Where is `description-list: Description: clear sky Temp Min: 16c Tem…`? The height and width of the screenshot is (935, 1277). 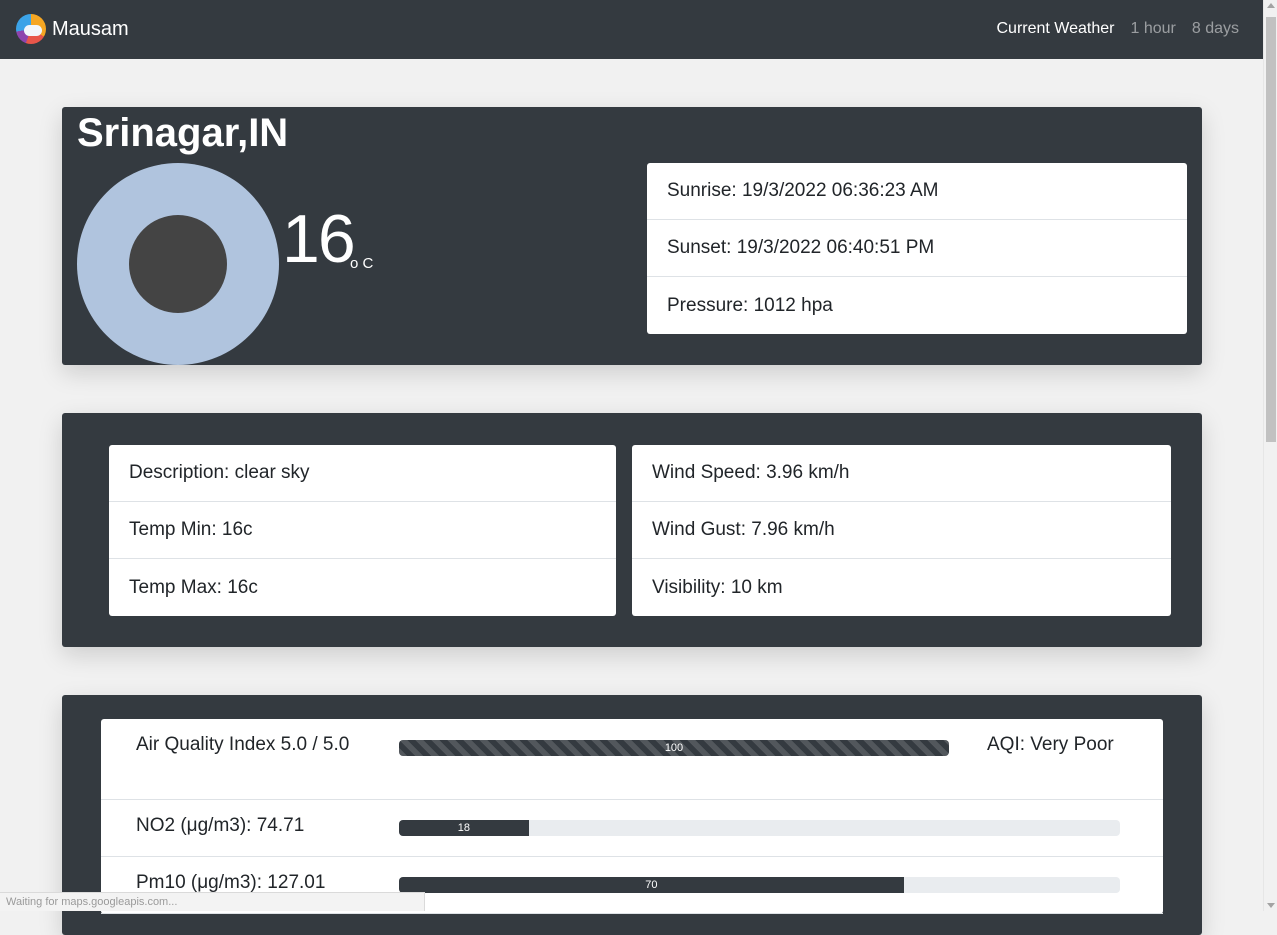
description-list: Description: clear sky Temp Min: 16c Tem… is located at coordinates (362, 530).